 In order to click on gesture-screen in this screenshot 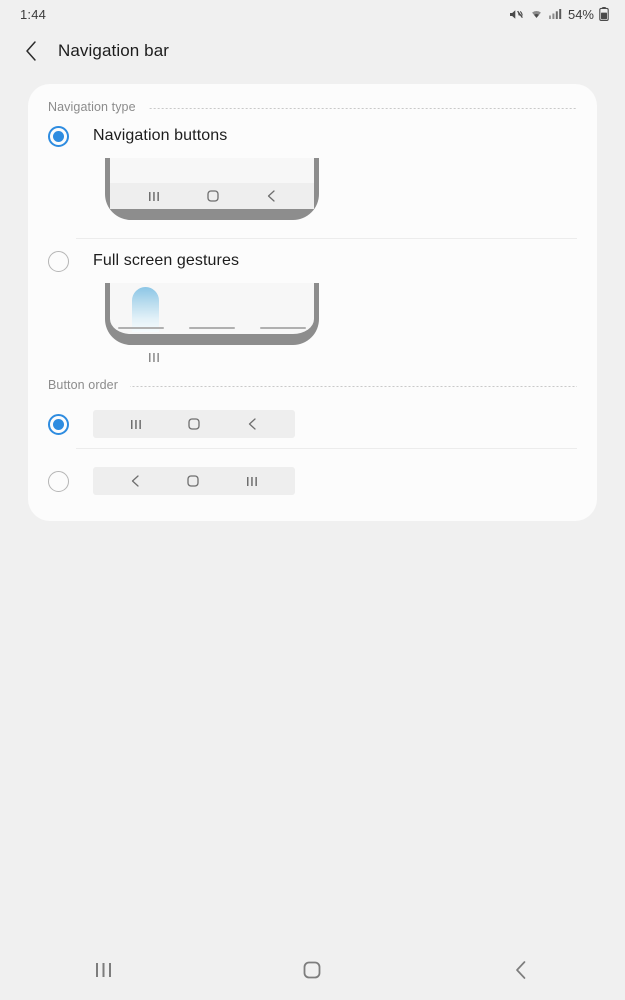, I will do `click(212, 308)`.